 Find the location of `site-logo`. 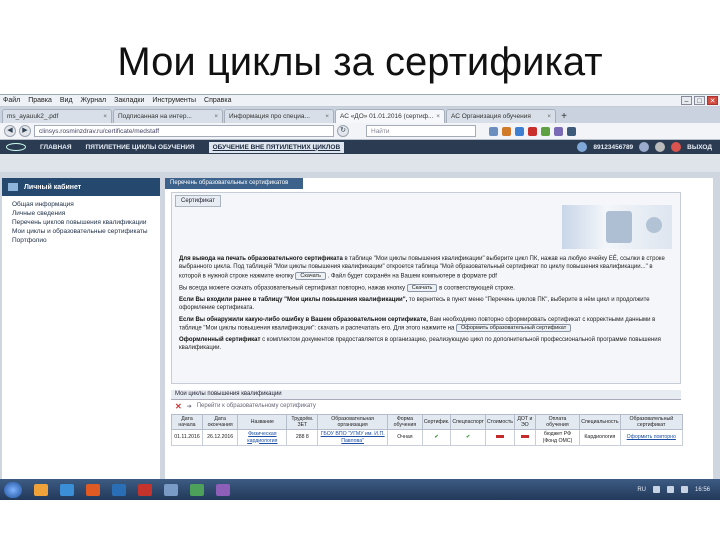

site-logo is located at coordinates (16, 147).